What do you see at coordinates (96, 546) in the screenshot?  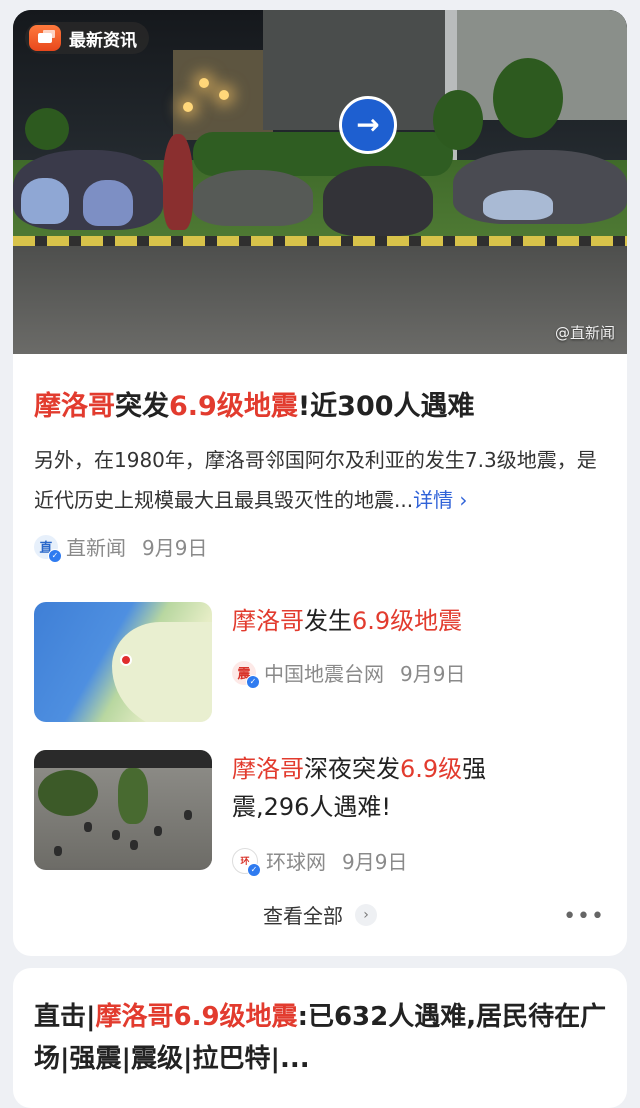 I see `source-name: 直新闻` at bounding box center [96, 546].